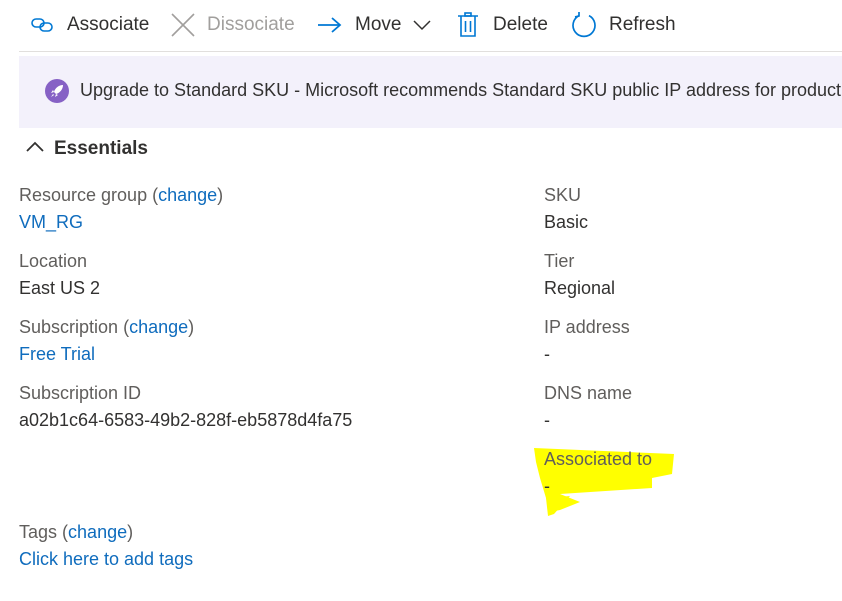  Describe the element at coordinates (43, 25) in the screenshot. I see `link-icon` at that location.